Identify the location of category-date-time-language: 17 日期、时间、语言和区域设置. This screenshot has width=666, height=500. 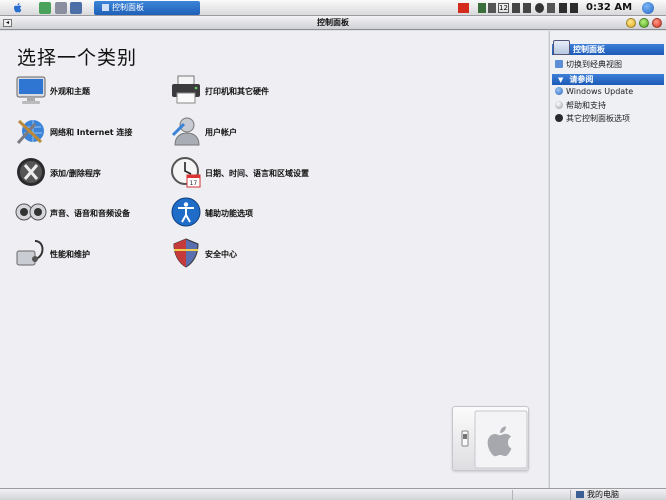
(255, 172).